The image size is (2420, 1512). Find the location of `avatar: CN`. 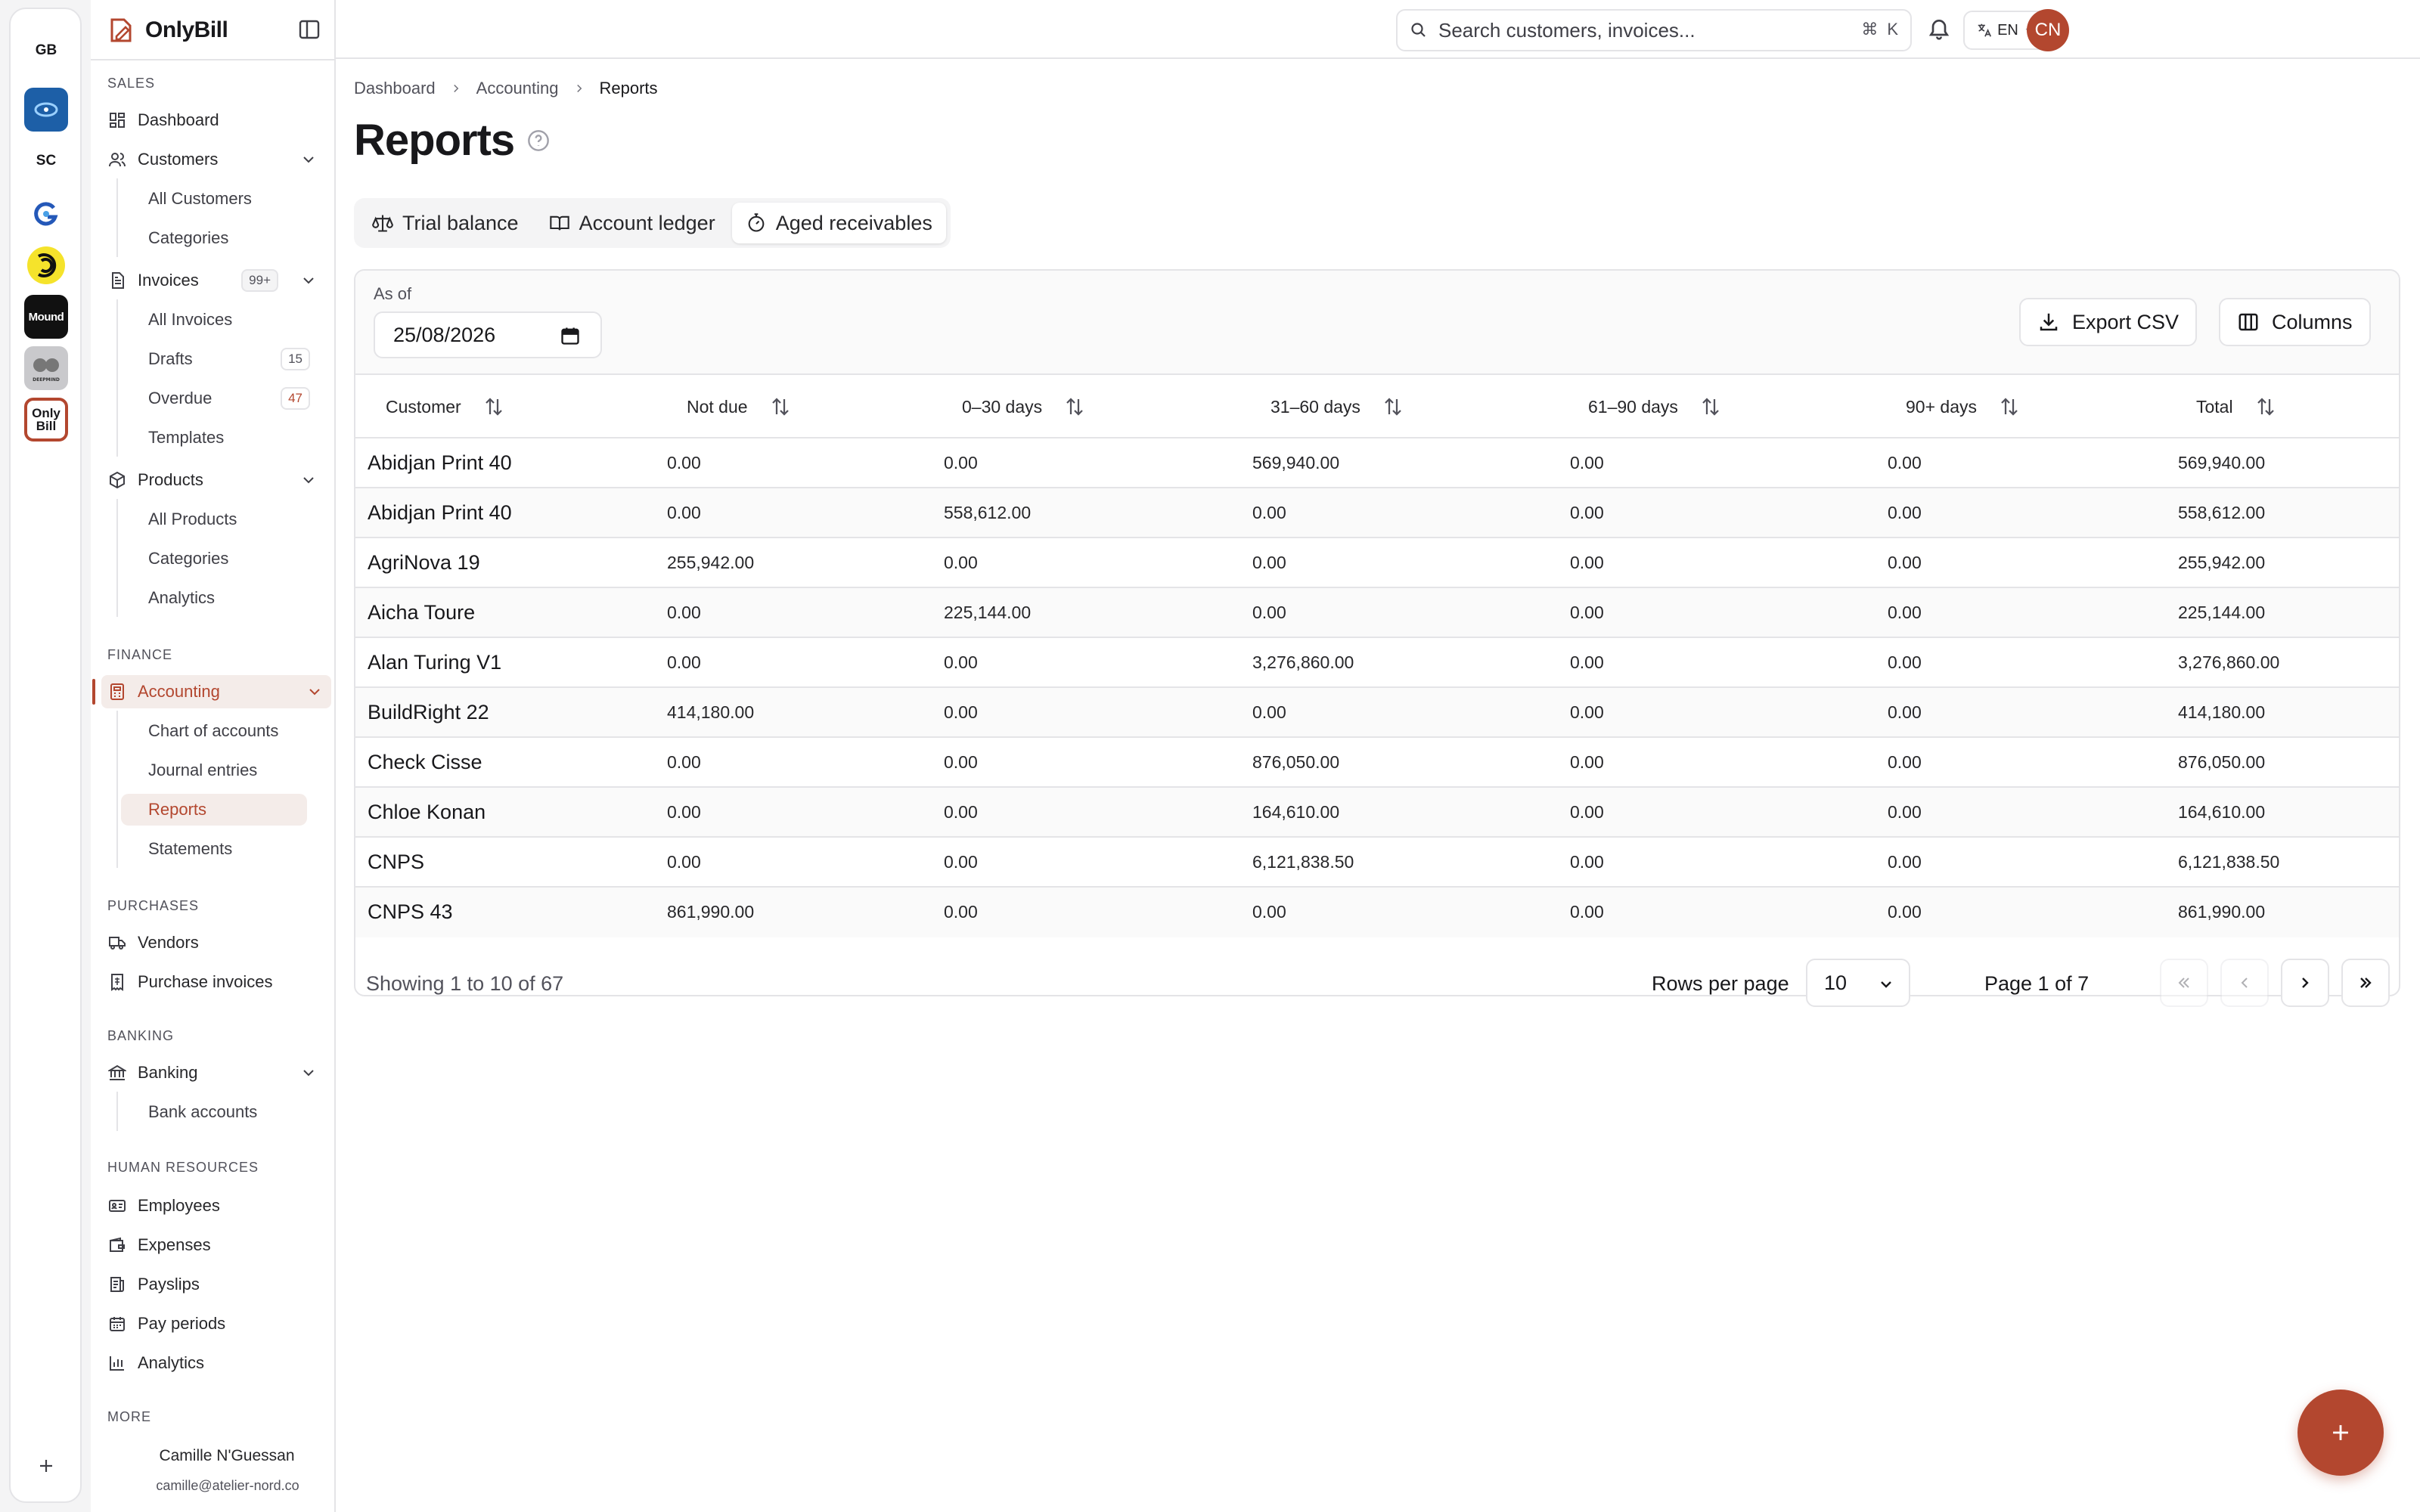

avatar: CN is located at coordinates (2048, 30).